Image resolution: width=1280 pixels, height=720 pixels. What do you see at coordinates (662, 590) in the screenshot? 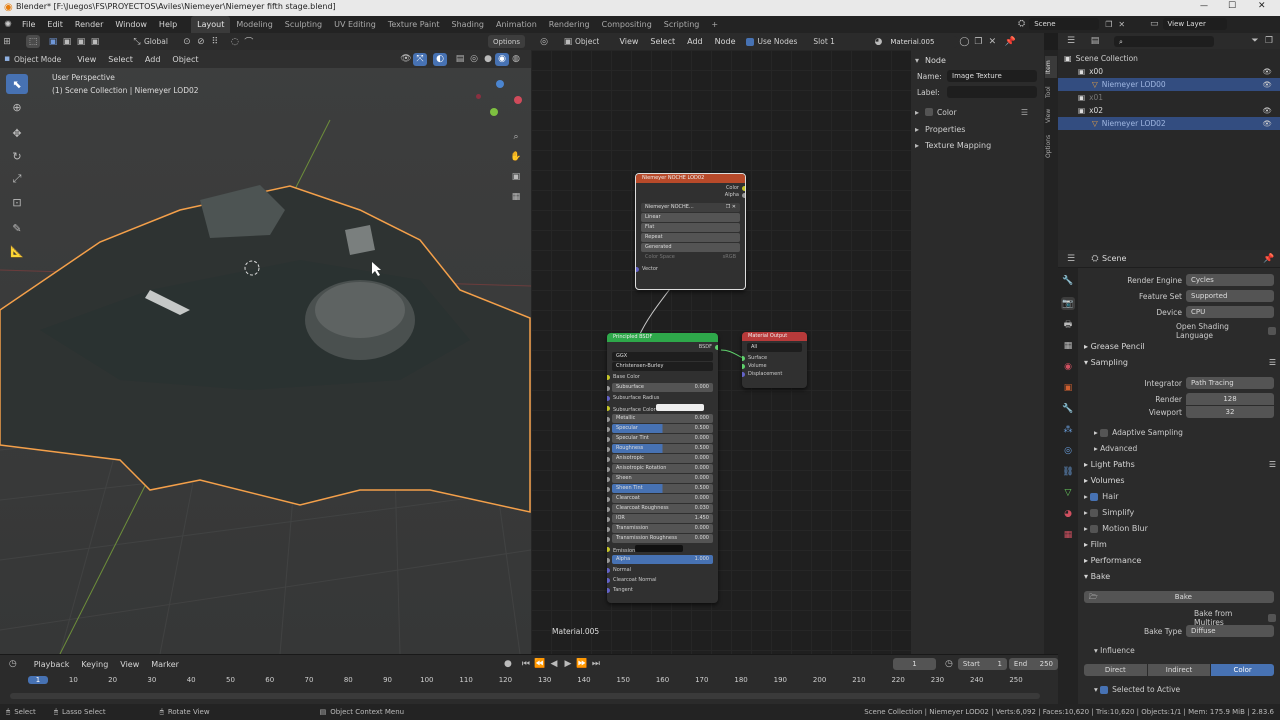
I see `bsdf-input-row: Tangent` at bounding box center [662, 590].